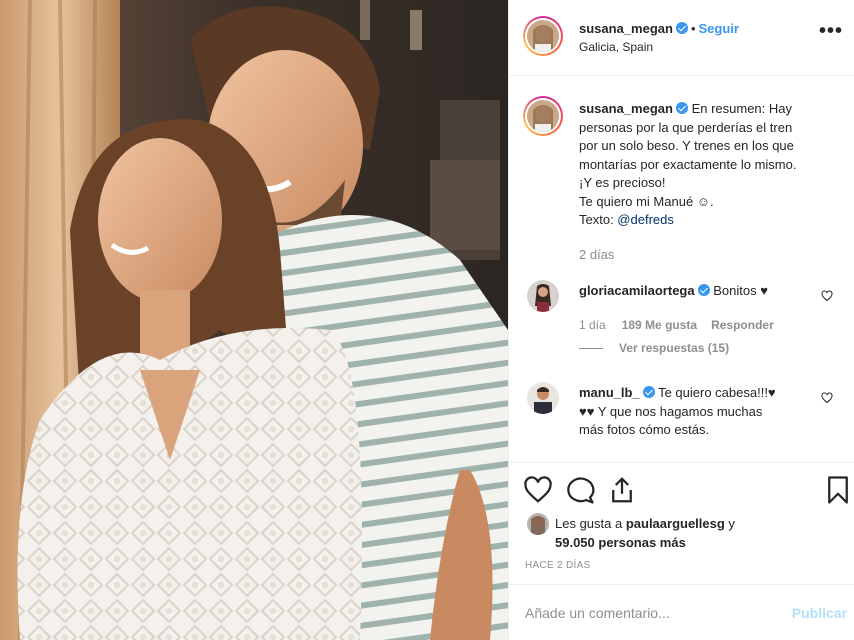 The width and height of the screenshot is (854, 640). Describe the element at coordinates (831, 31) in the screenshot. I see `more-options-icon: •••` at that location.